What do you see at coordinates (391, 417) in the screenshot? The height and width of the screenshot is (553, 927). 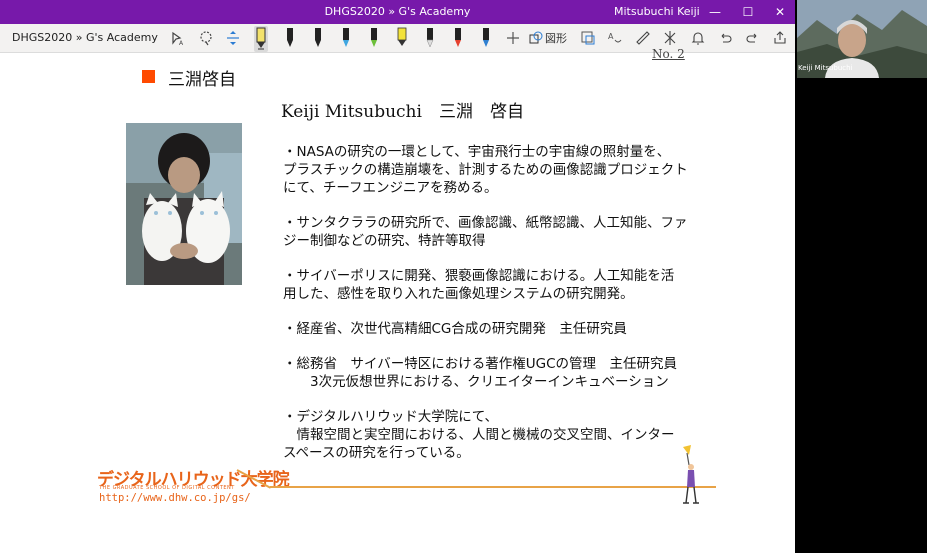 I see `bio-line: ・デジタルハリウッド大学院にて、` at bounding box center [391, 417].